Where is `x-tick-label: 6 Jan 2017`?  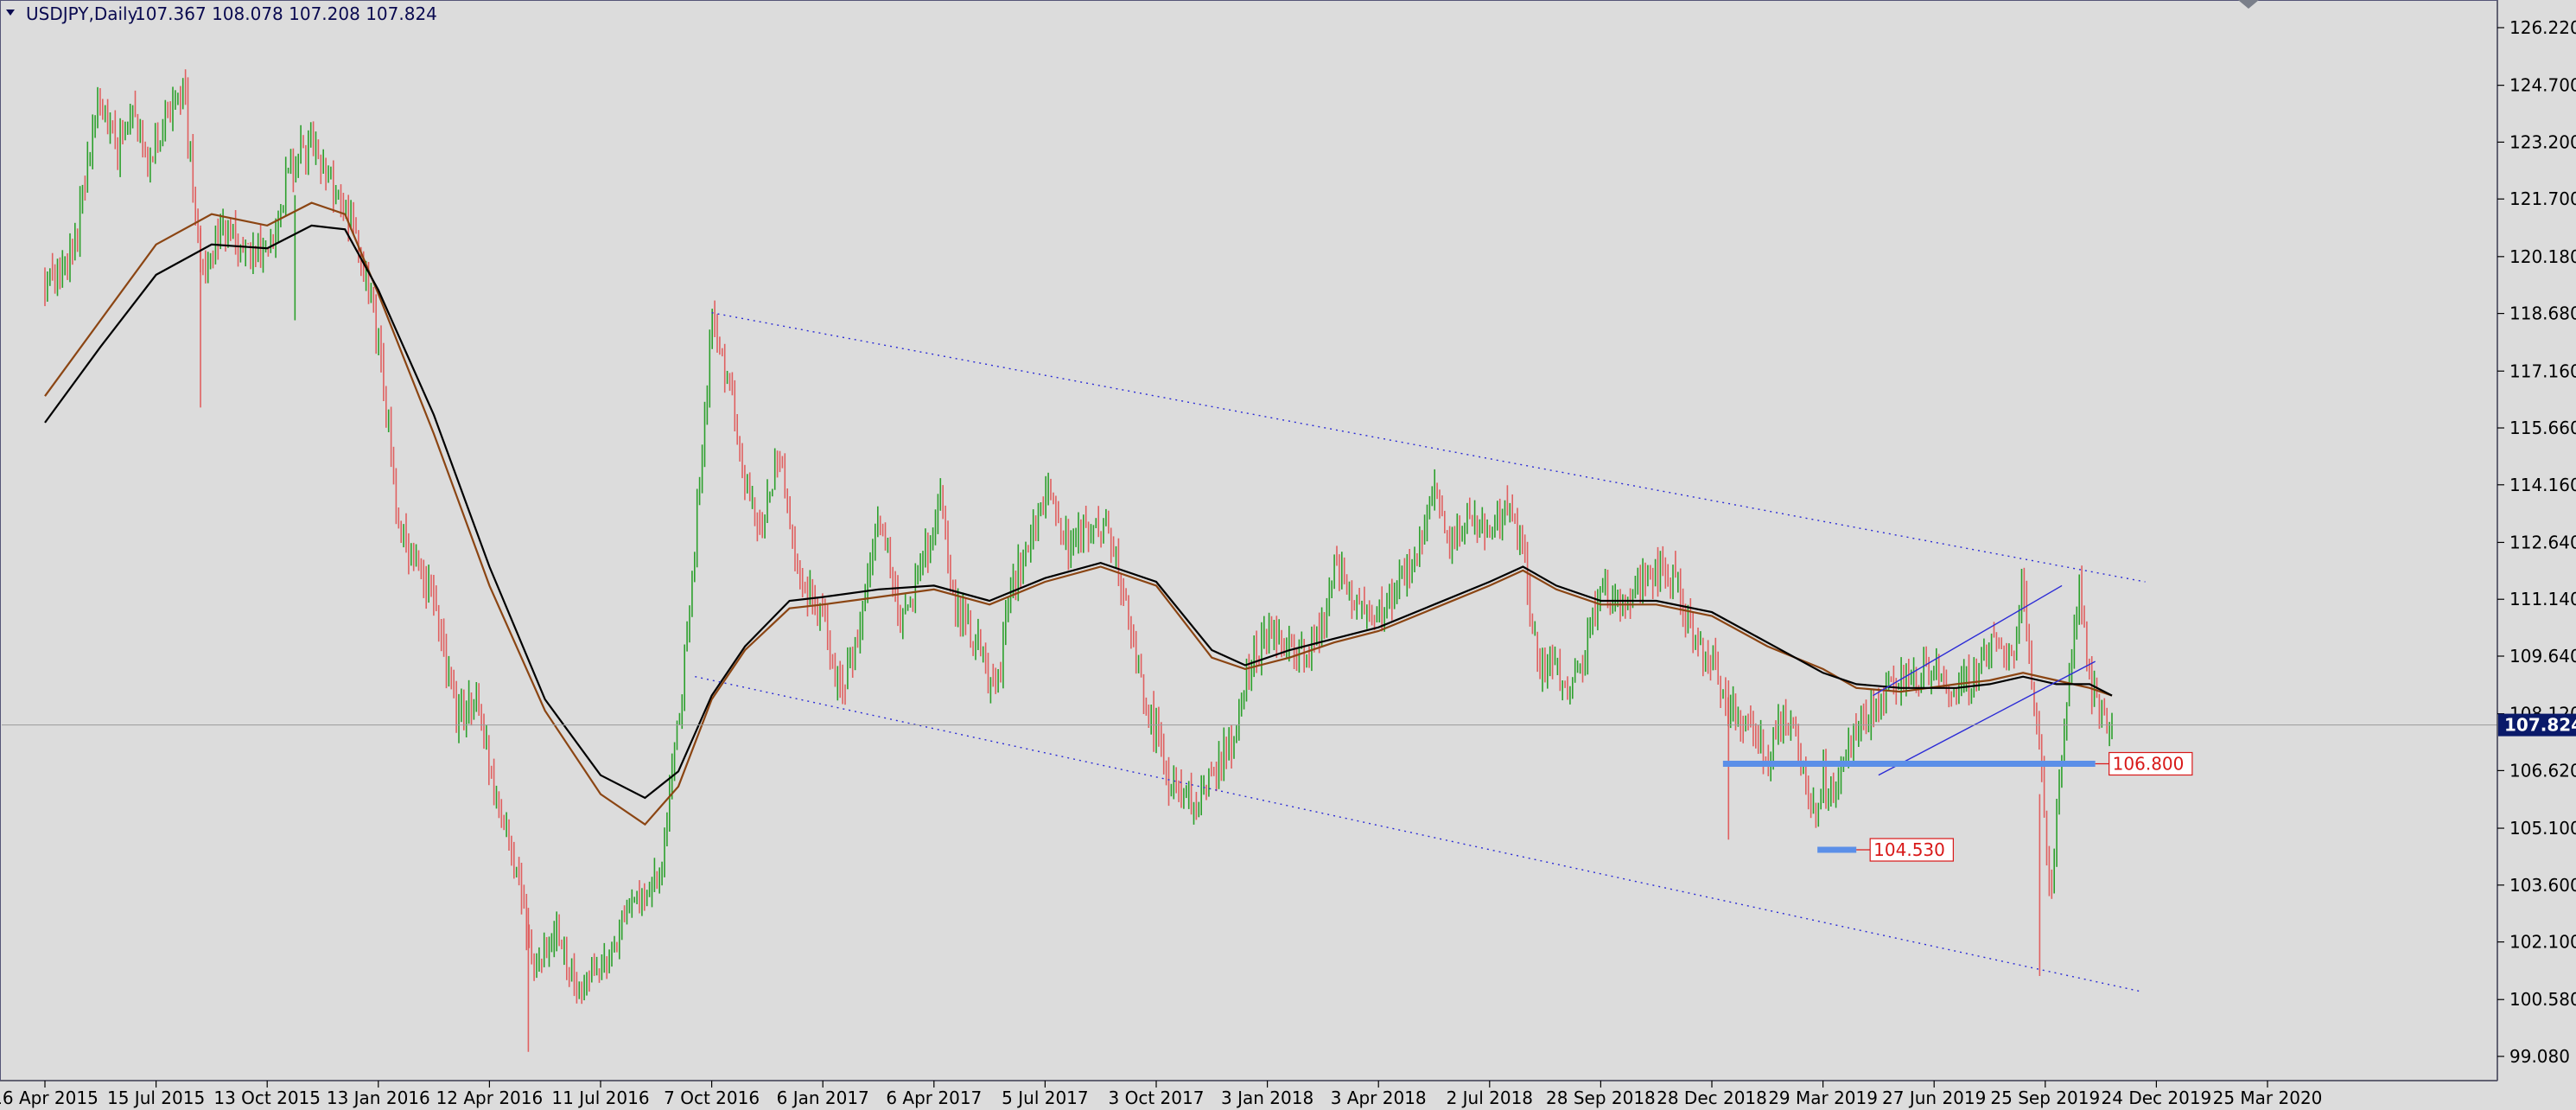
x-tick-label: 6 Jan 2017 is located at coordinates (823, 1098).